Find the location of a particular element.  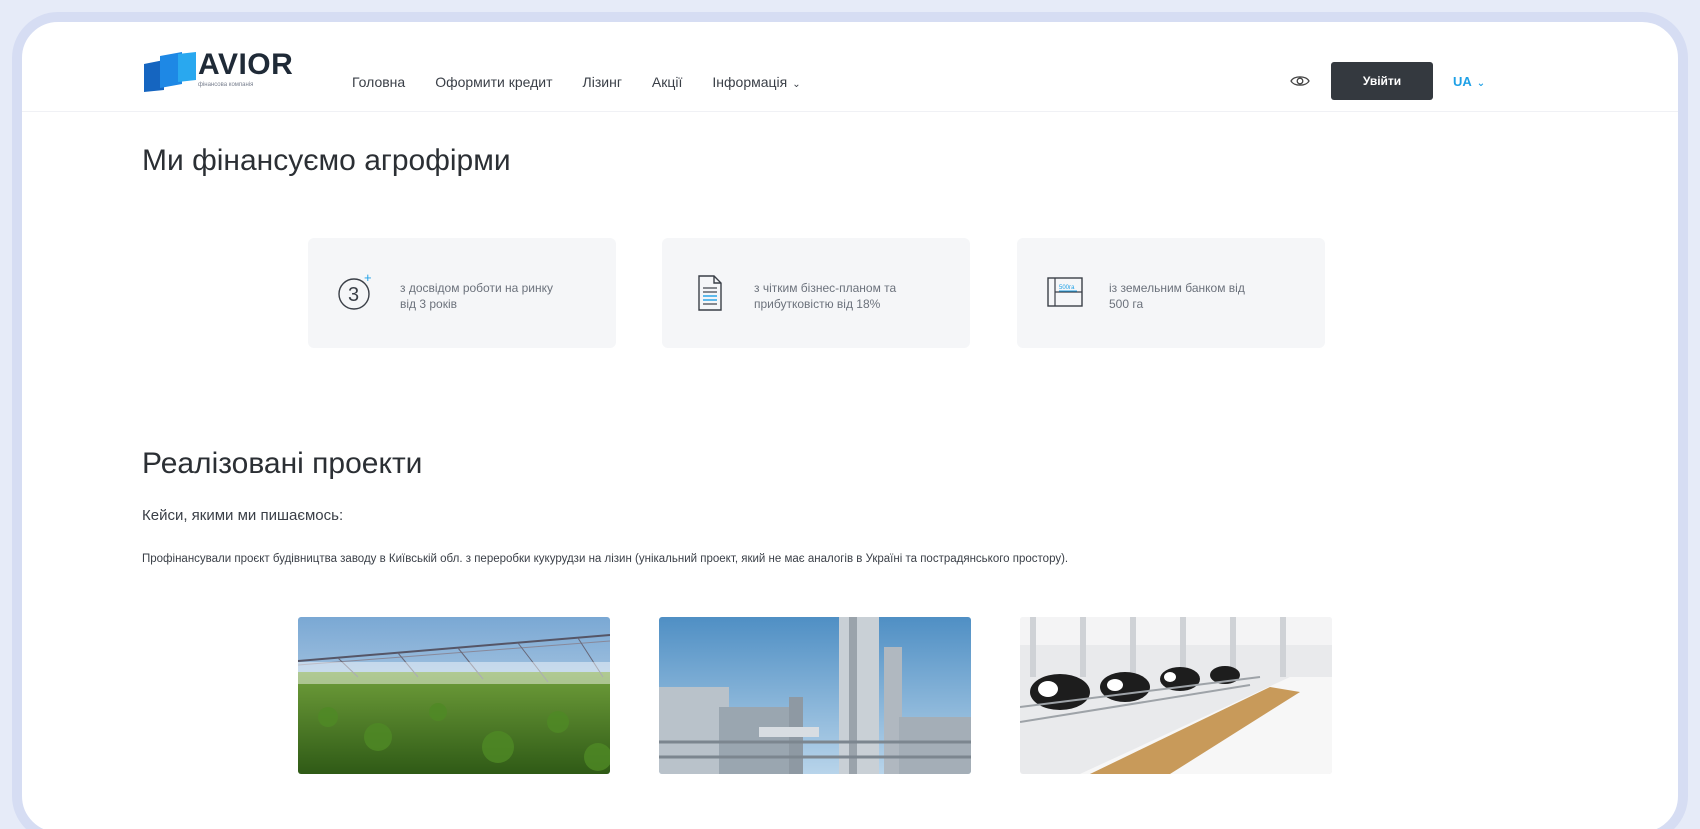

eye-icon is located at coordinates (1300, 81).